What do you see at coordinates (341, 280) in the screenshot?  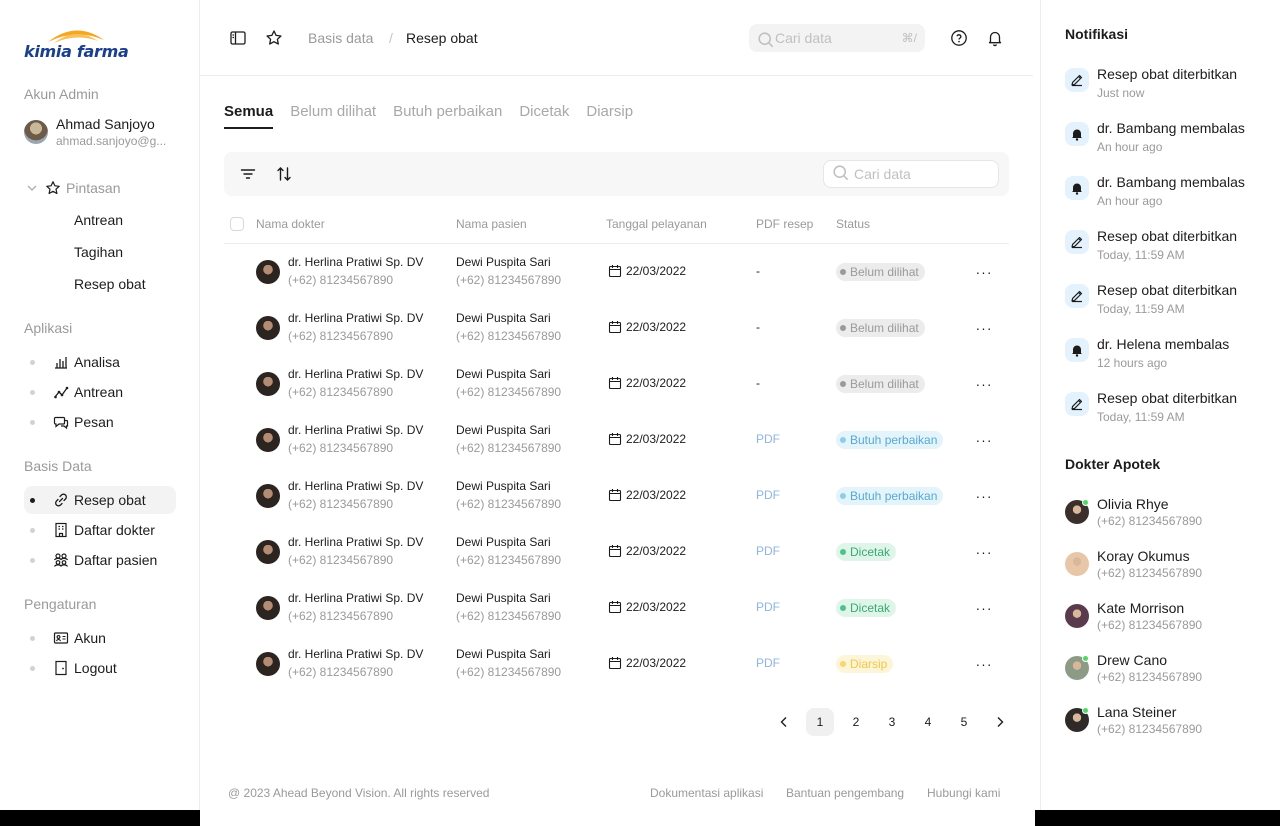 I see `doctor-phone: (+62) 81234567890` at bounding box center [341, 280].